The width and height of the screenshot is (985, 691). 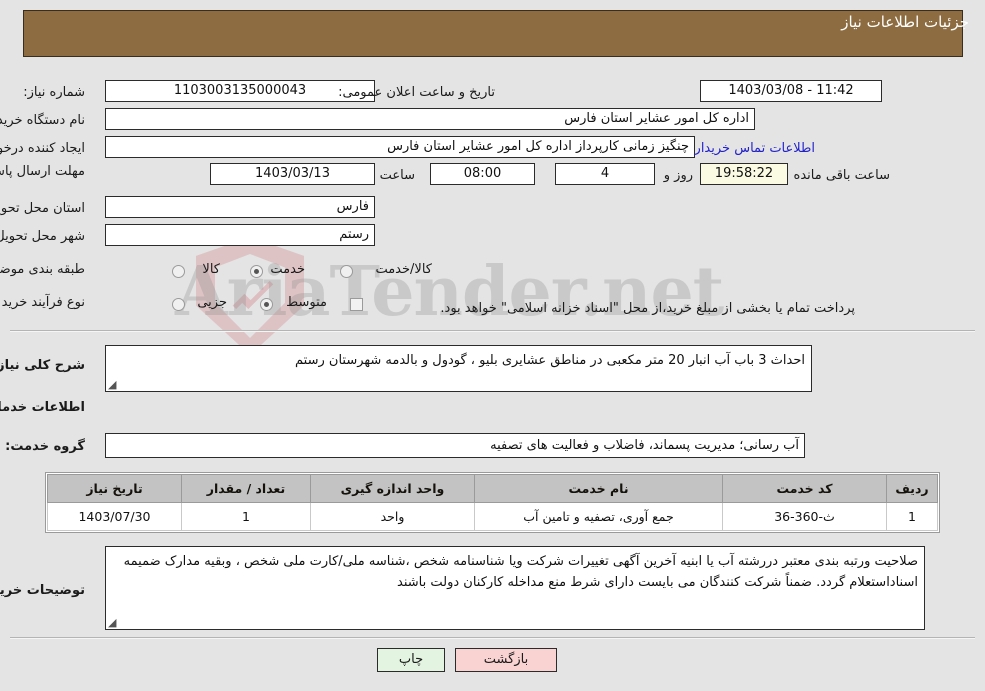 I want to click on radio-category-khedmat, so click(x=256, y=271).